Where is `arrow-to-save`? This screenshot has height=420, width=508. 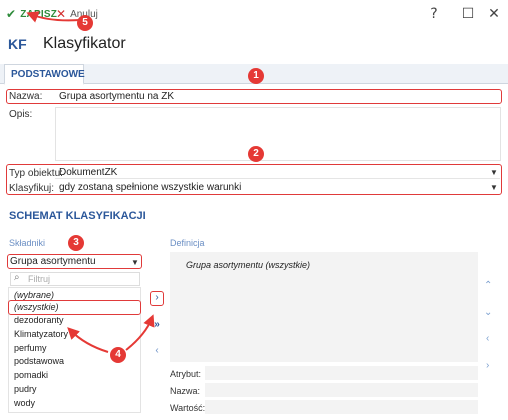 arrow-to-save is located at coordinates (53, 17).